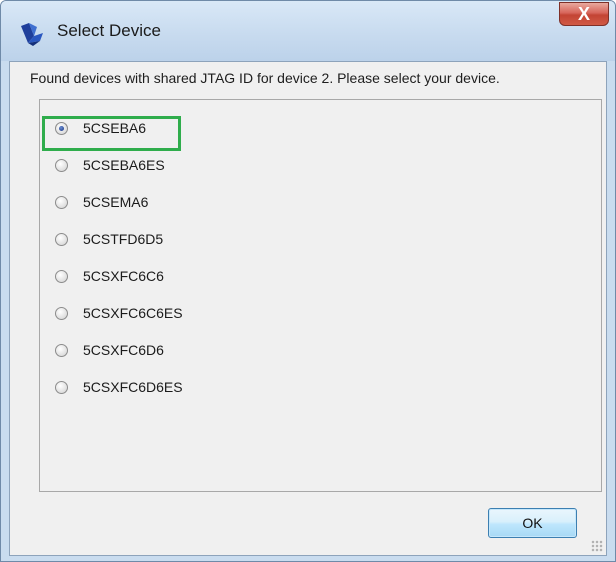 The image size is (616, 562). What do you see at coordinates (111, 133) in the screenshot?
I see `selection-highlight-box` at bounding box center [111, 133].